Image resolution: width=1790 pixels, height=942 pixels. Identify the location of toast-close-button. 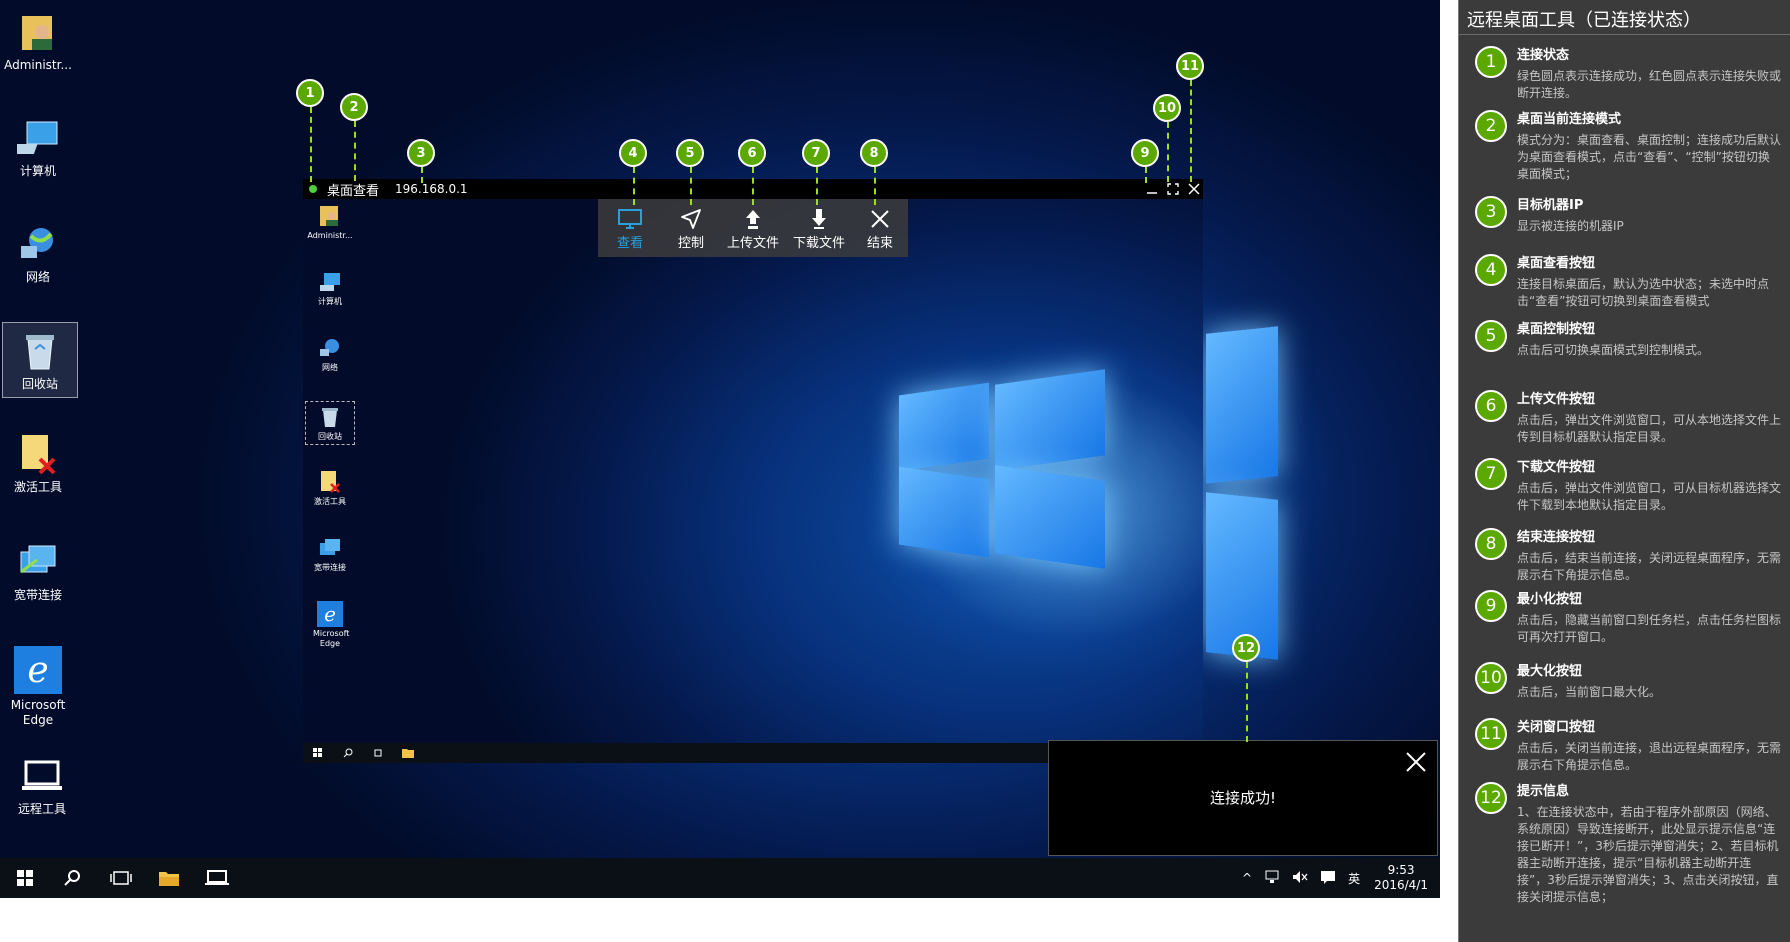
(1416, 762).